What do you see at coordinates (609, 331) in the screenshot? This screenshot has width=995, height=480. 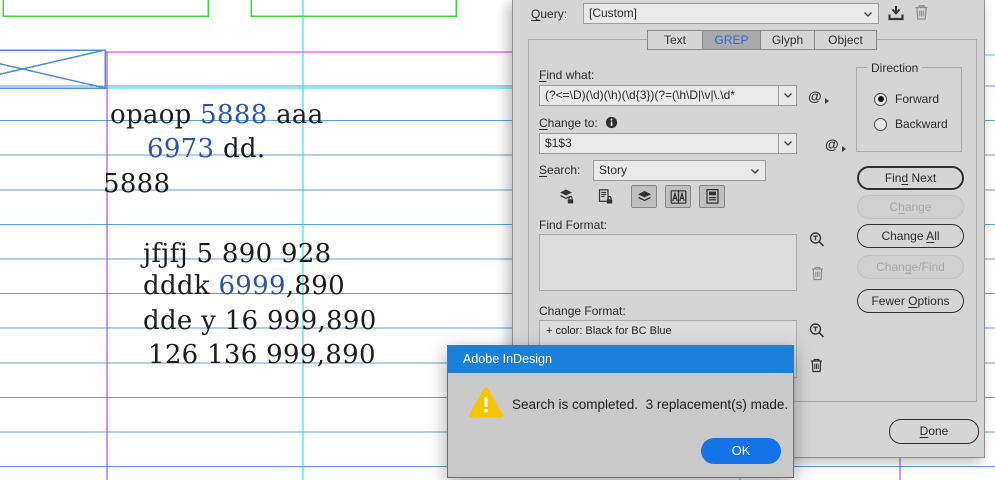 I see `change-format-value: + color: Black for BC Blue` at bounding box center [609, 331].